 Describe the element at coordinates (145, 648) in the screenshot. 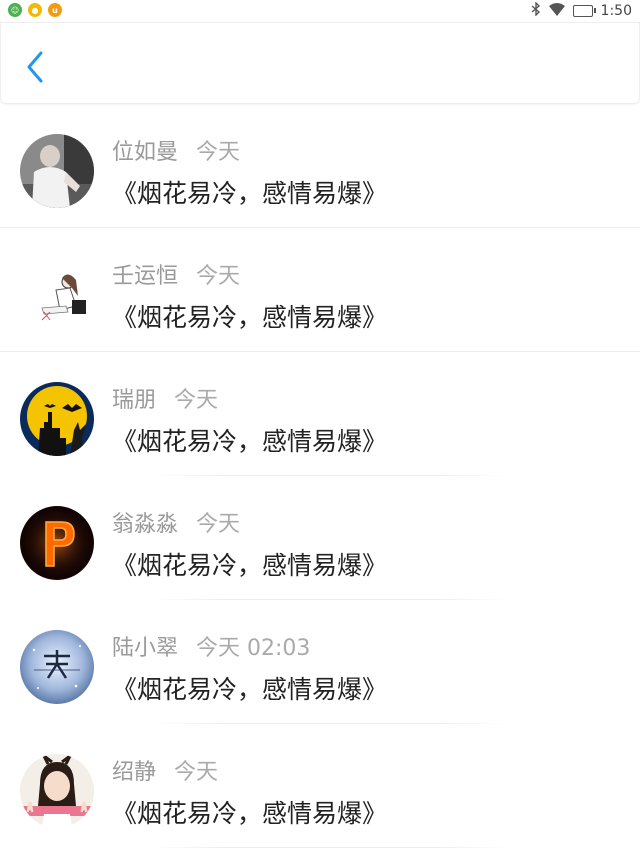

I see `sender-name: 陆小翠` at that location.